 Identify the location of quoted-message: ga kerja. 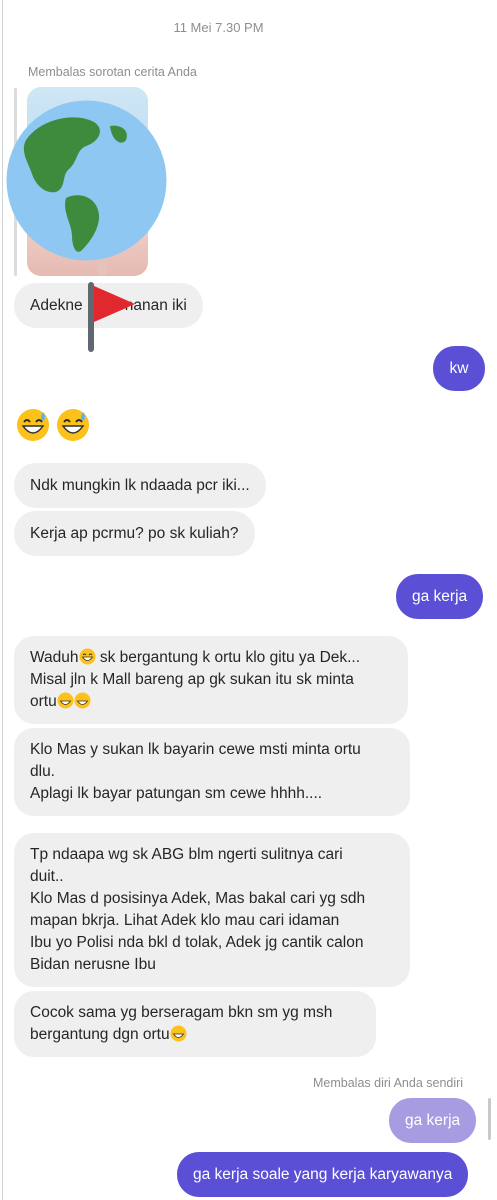
(433, 1120).